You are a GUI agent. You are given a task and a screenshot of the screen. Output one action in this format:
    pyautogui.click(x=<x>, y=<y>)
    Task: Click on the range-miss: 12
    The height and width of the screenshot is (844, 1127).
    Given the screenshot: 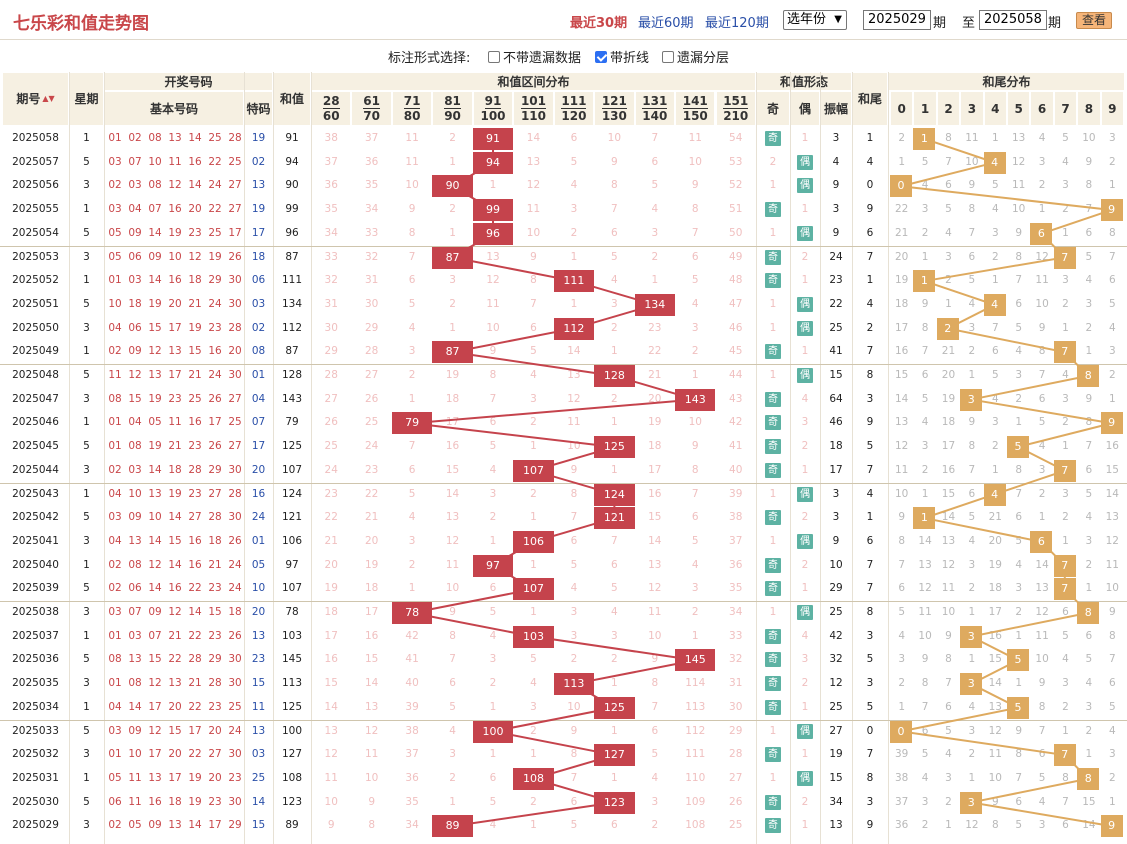 What is the action you would take?
    pyautogui.click(x=371, y=730)
    